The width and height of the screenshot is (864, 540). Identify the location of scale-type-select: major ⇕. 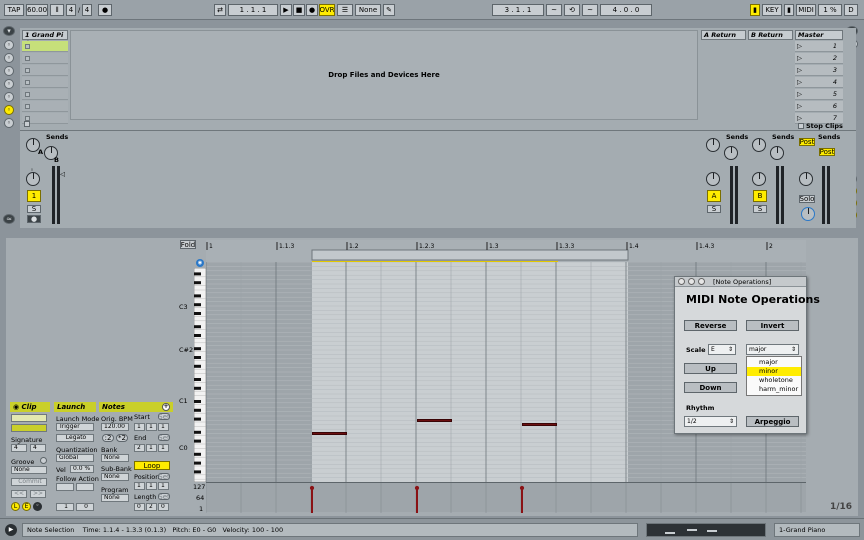
(772, 349).